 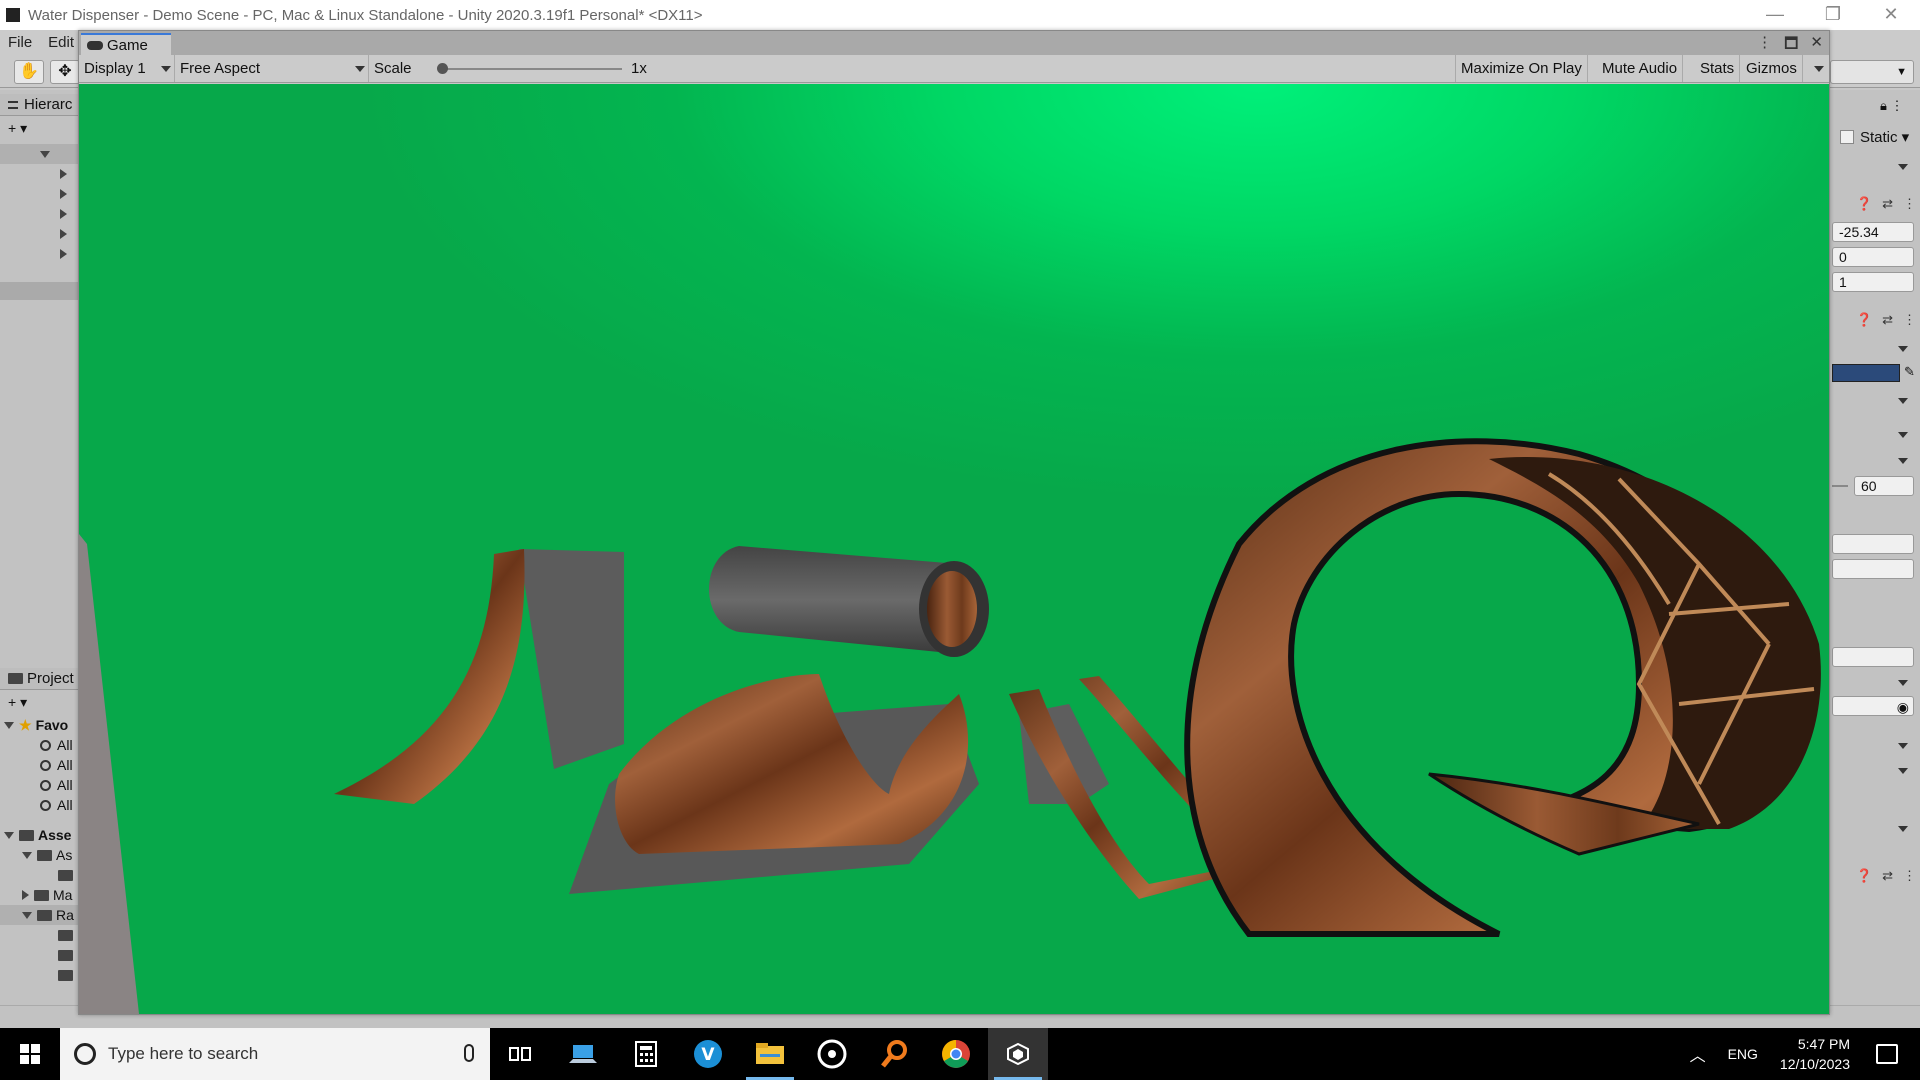 I want to click on taskbar-search: Type here to search, so click(x=275, y=1054).